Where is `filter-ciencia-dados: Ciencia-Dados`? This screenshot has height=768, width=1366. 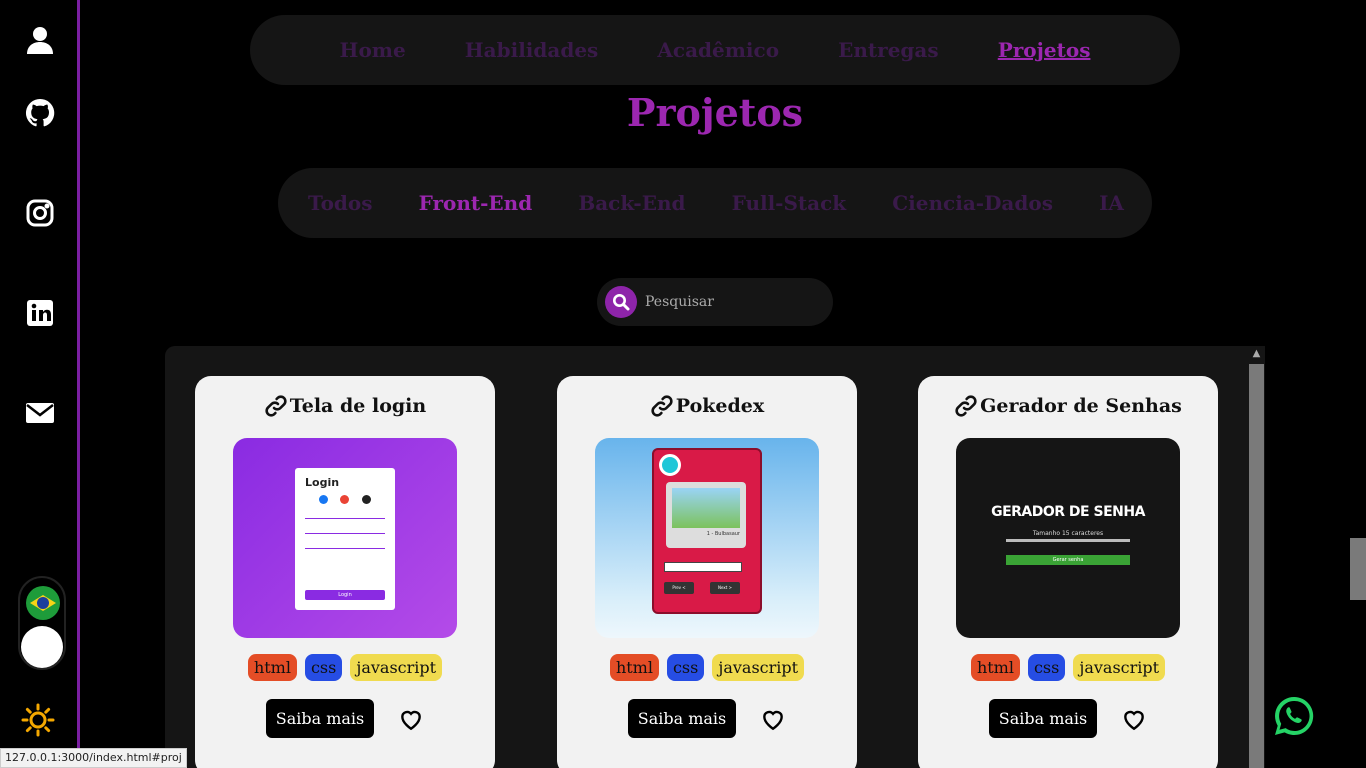 filter-ciencia-dados: Ciencia-Dados is located at coordinates (972, 203).